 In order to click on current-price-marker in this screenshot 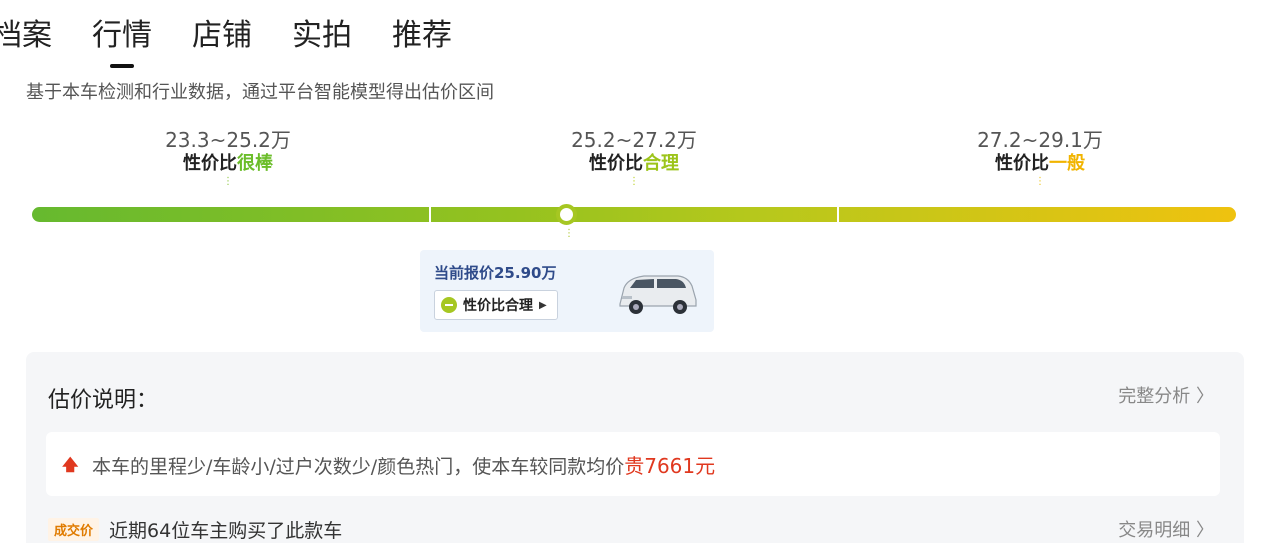, I will do `click(566, 214)`.